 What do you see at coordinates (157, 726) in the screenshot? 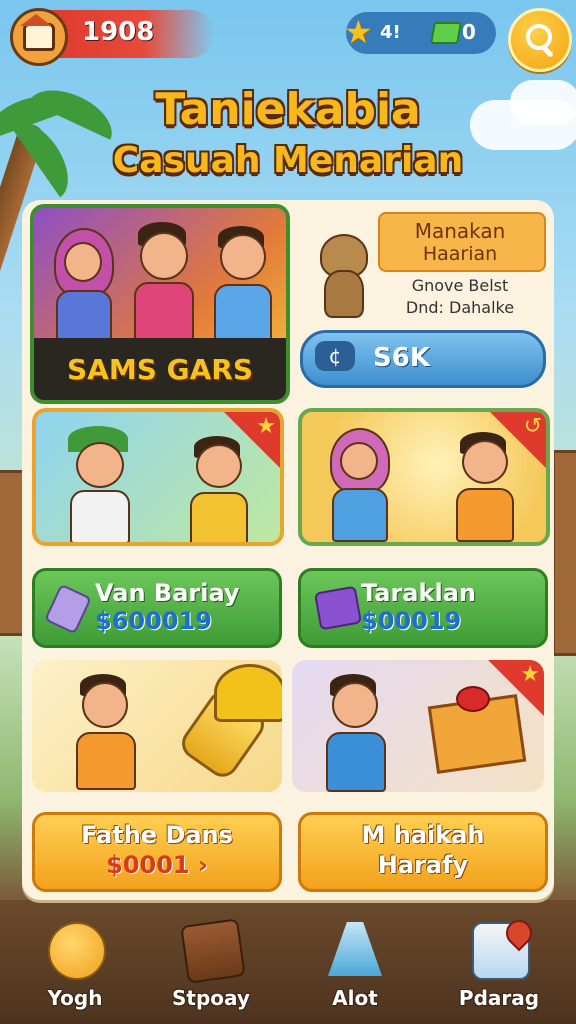
I see `offer-card-boy` at bounding box center [157, 726].